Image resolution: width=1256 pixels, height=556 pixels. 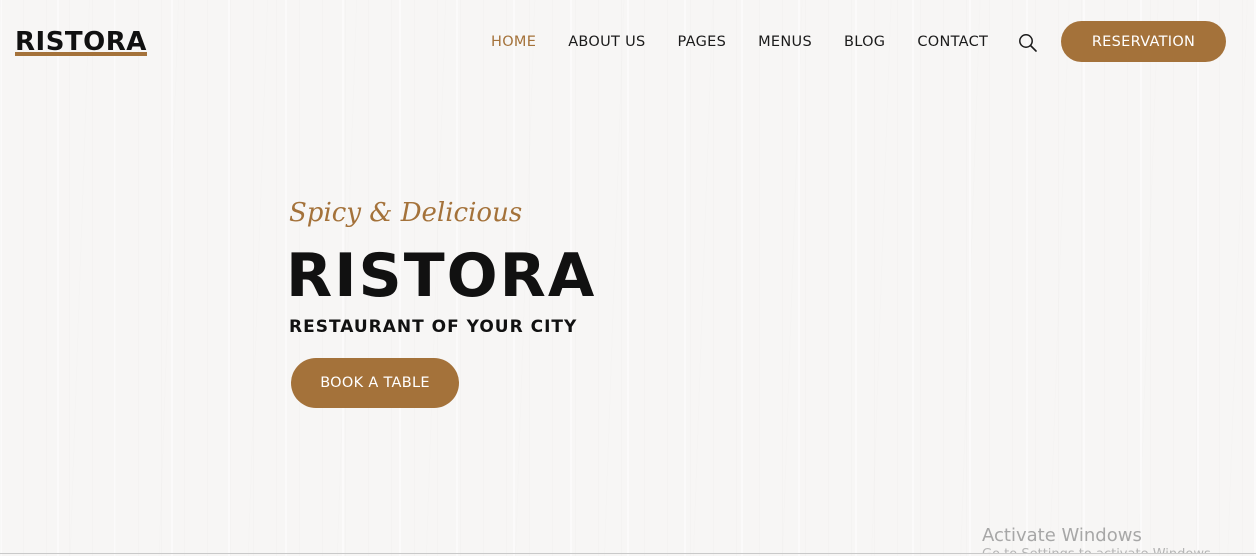 What do you see at coordinates (1062, 535) in the screenshot?
I see `activate-windows-title: Activate Windows` at bounding box center [1062, 535].